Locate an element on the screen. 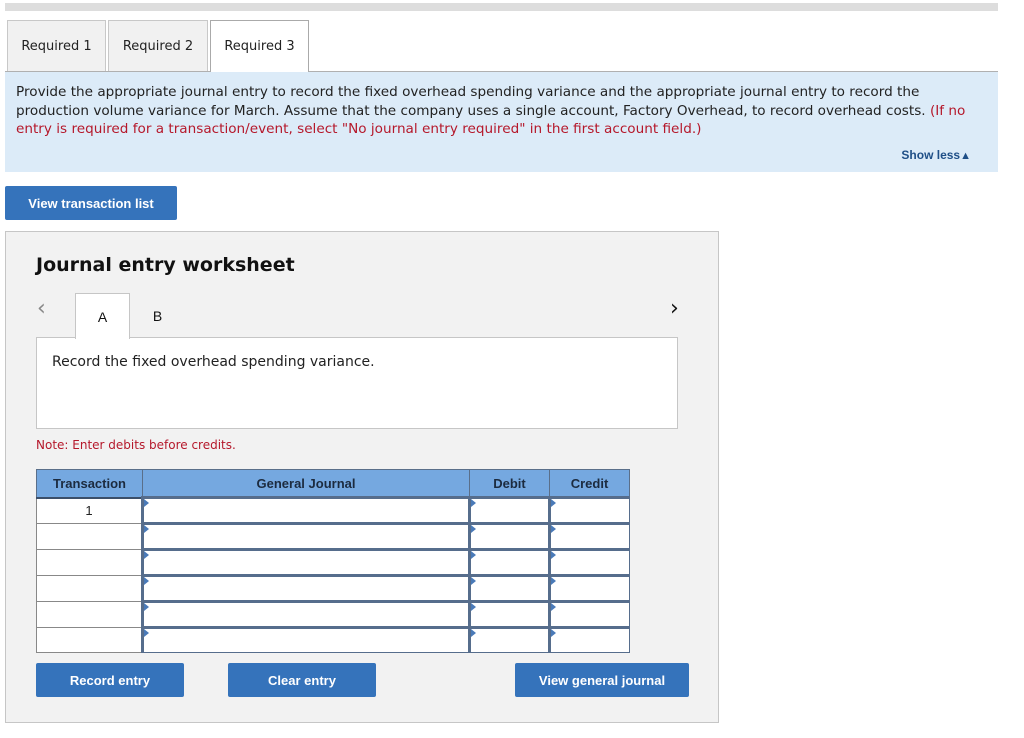  tab-required-2: Required 2 is located at coordinates (158, 45).